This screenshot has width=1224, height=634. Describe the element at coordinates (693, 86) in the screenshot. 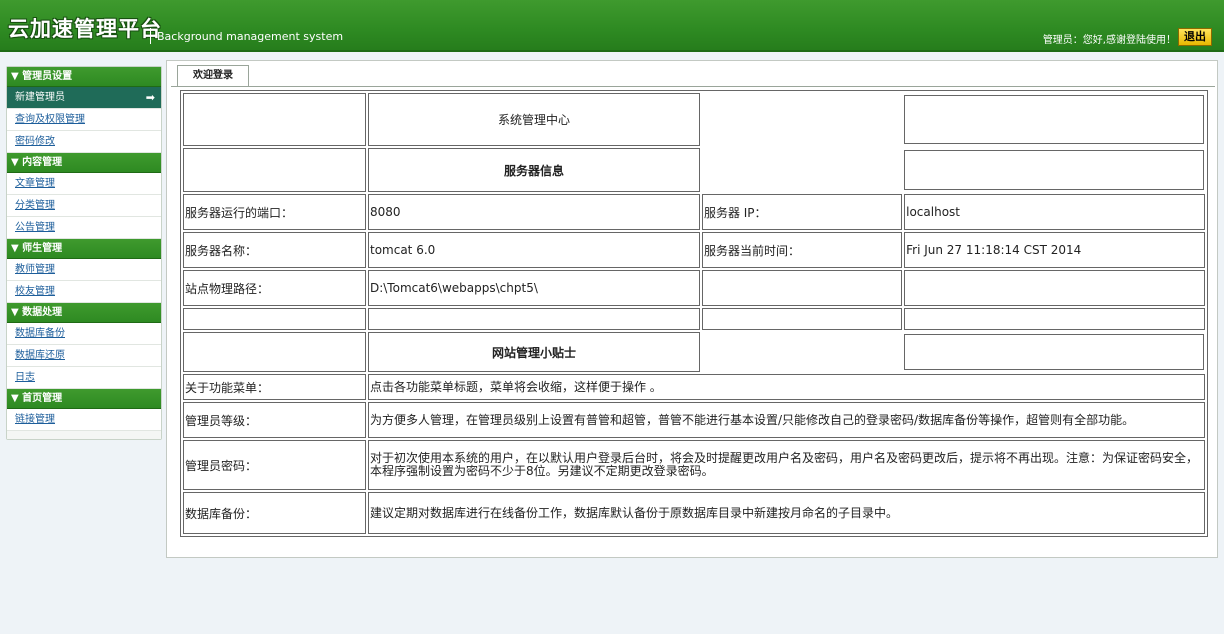

I see `tab-divider` at that location.